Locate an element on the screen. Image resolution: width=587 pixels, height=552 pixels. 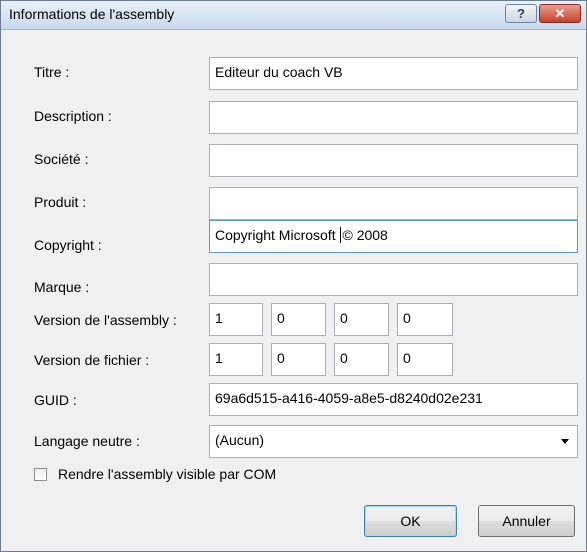
file-version-revision: 0 is located at coordinates (425, 359).